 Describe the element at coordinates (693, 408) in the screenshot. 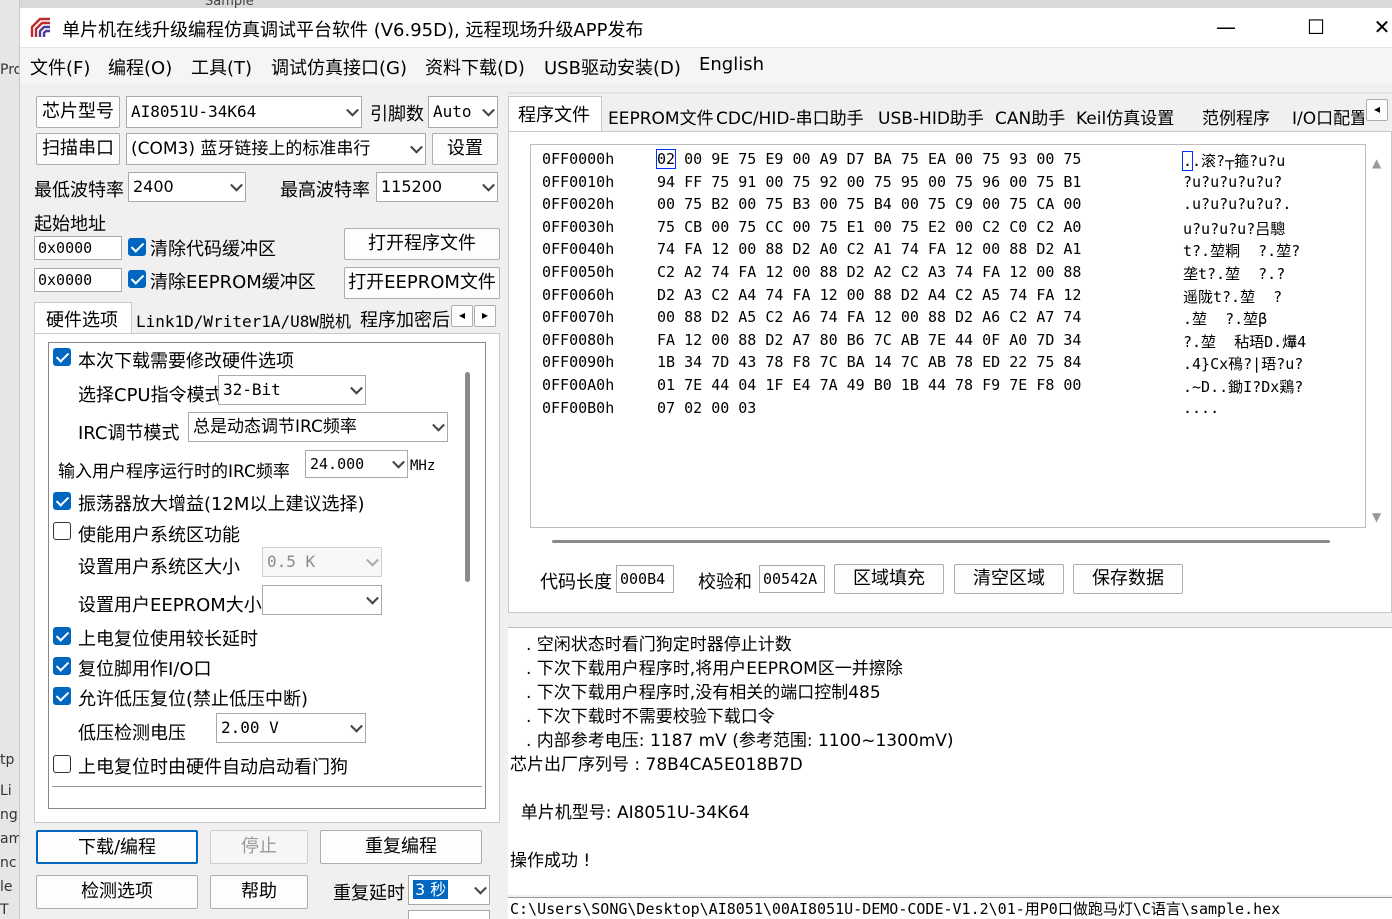

I see `hex-byte: 02` at that location.